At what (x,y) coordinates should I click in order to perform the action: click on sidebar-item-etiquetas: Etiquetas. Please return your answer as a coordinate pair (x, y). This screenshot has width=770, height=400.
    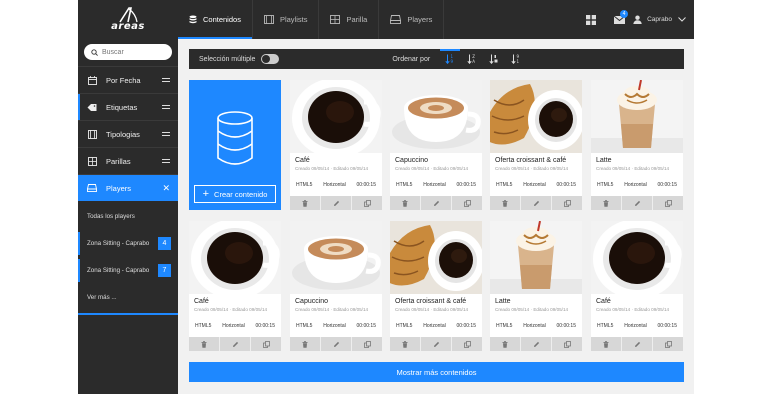
    Looking at the image, I should click on (128, 106).